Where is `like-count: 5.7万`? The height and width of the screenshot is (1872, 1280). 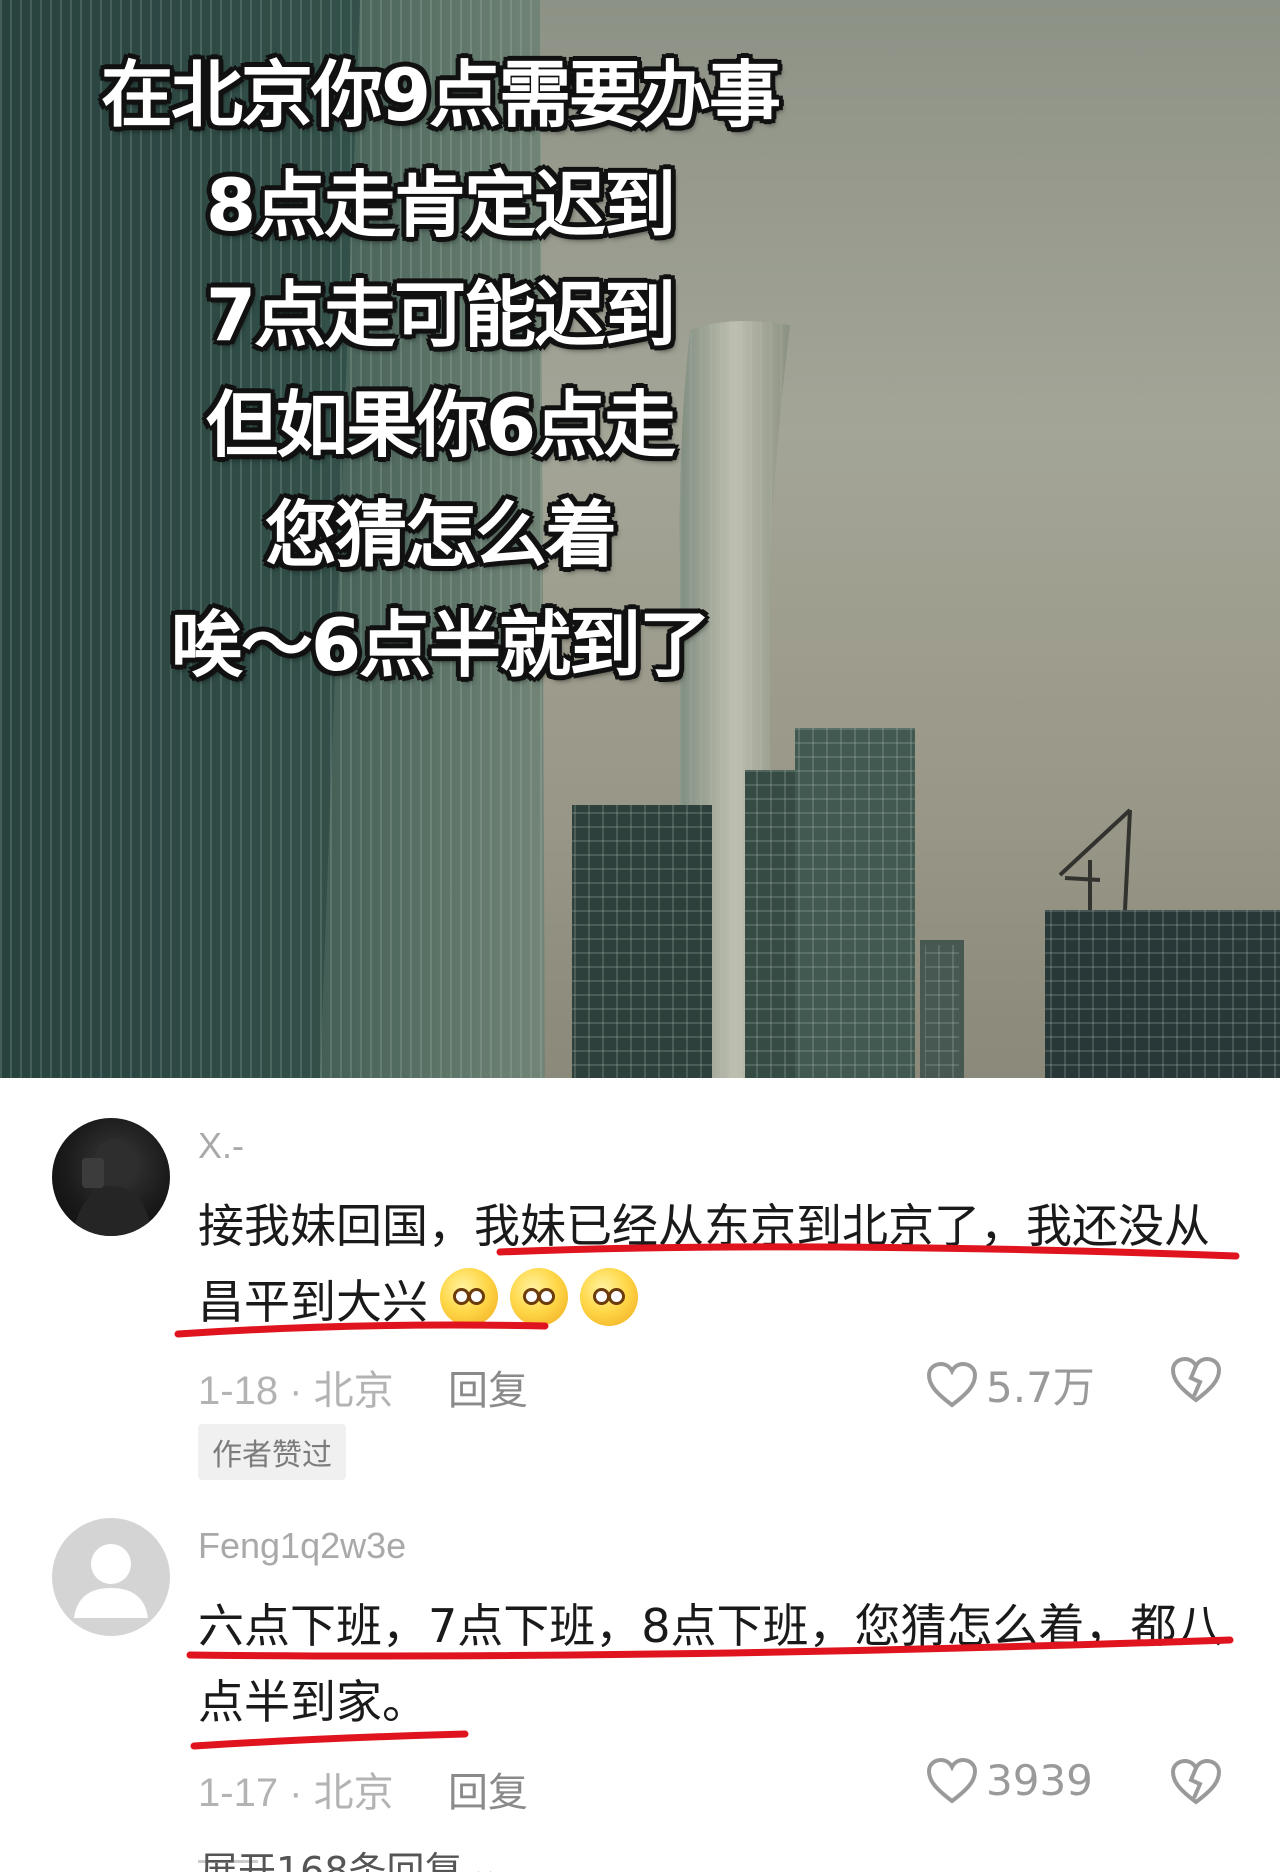
like-count: 5.7万 is located at coordinates (1040, 1387).